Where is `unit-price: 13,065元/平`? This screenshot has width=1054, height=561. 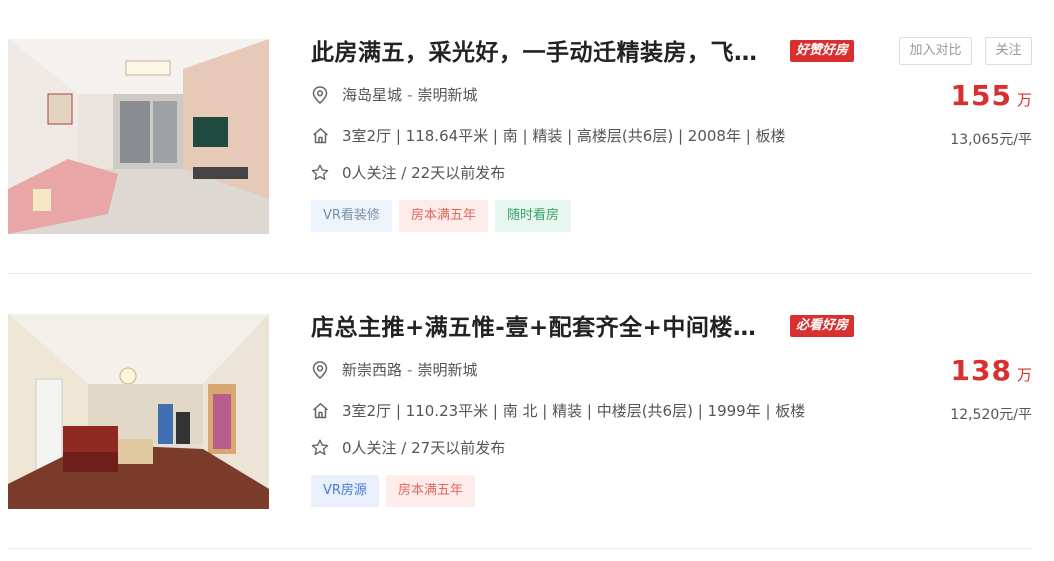 unit-price: 13,065元/平 is located at coordinates (991, 140).